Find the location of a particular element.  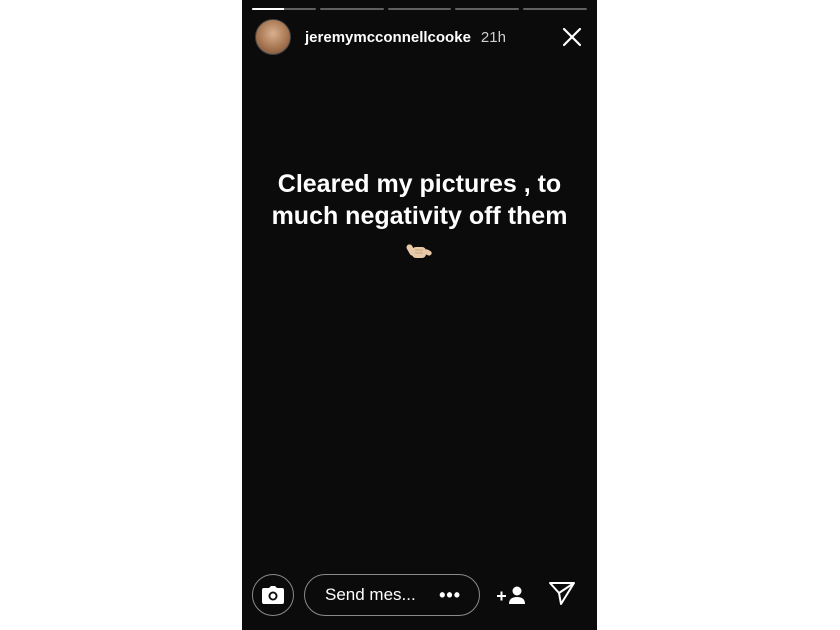

add-user-icon is located at coordinates (511, 595).